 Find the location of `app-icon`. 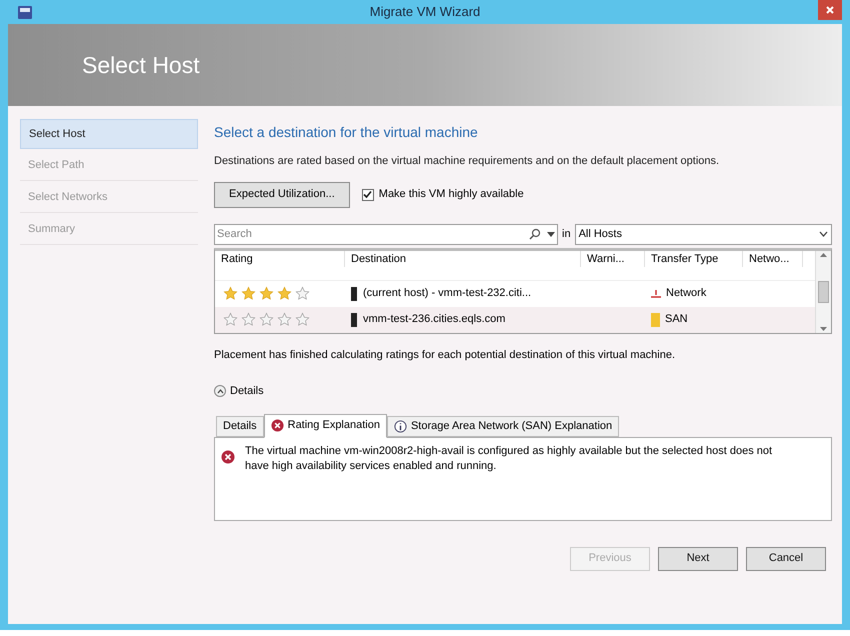

app-icon is located at coordinates (25, 12).